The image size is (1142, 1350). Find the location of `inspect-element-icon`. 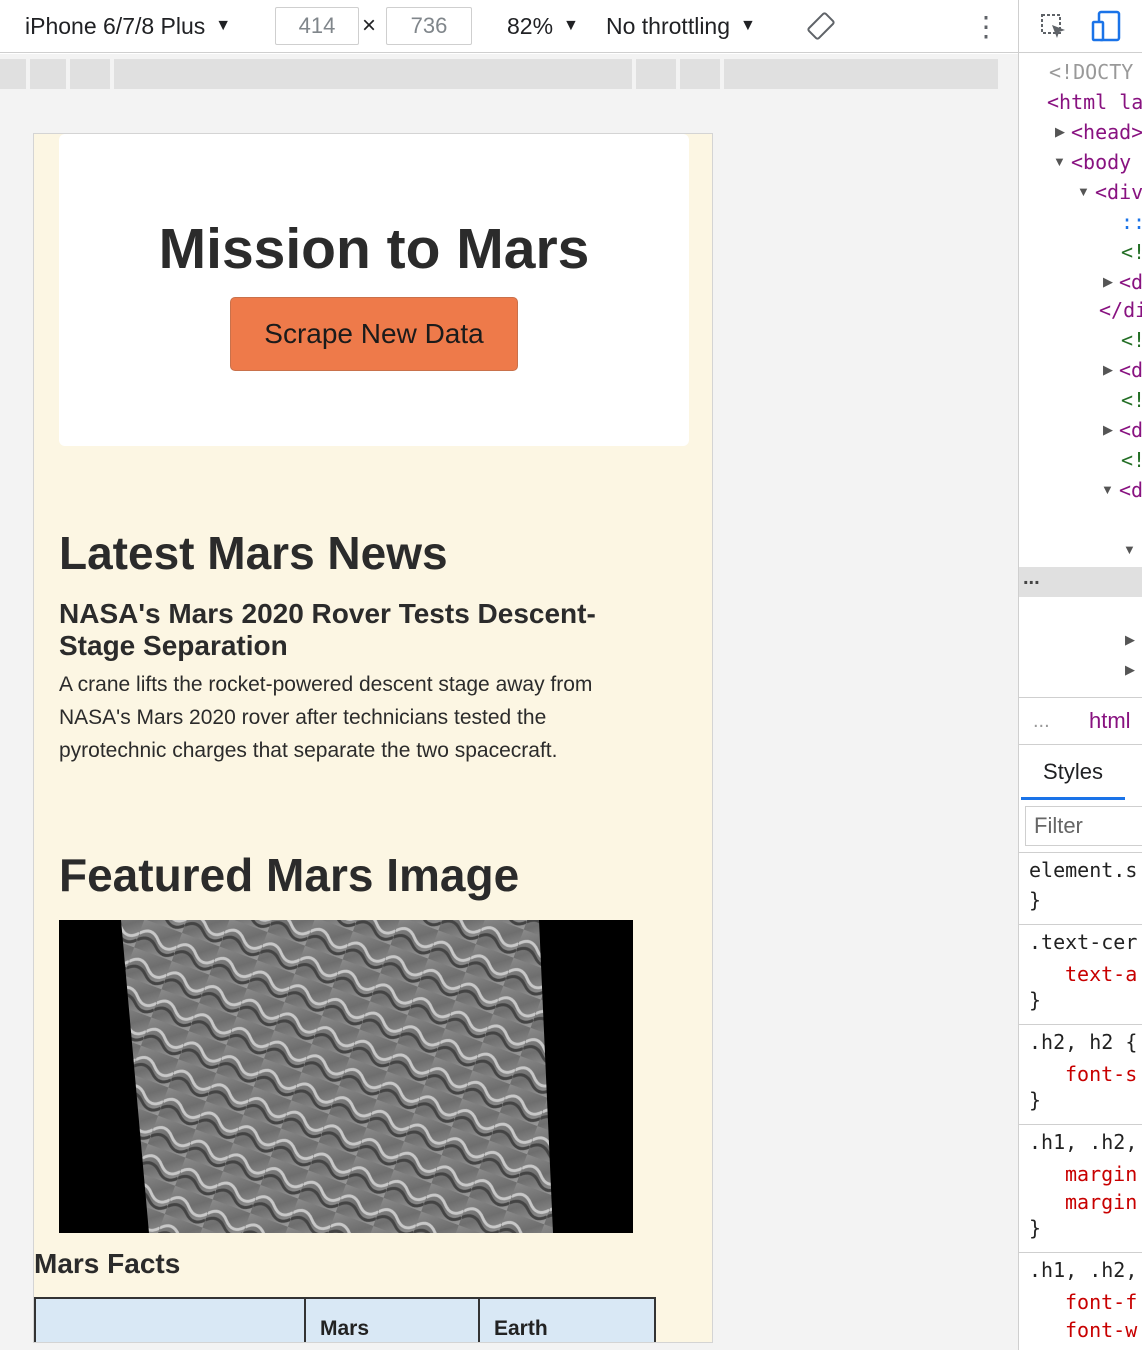

inspect-element-icon is located at coordinates (1054, 29).